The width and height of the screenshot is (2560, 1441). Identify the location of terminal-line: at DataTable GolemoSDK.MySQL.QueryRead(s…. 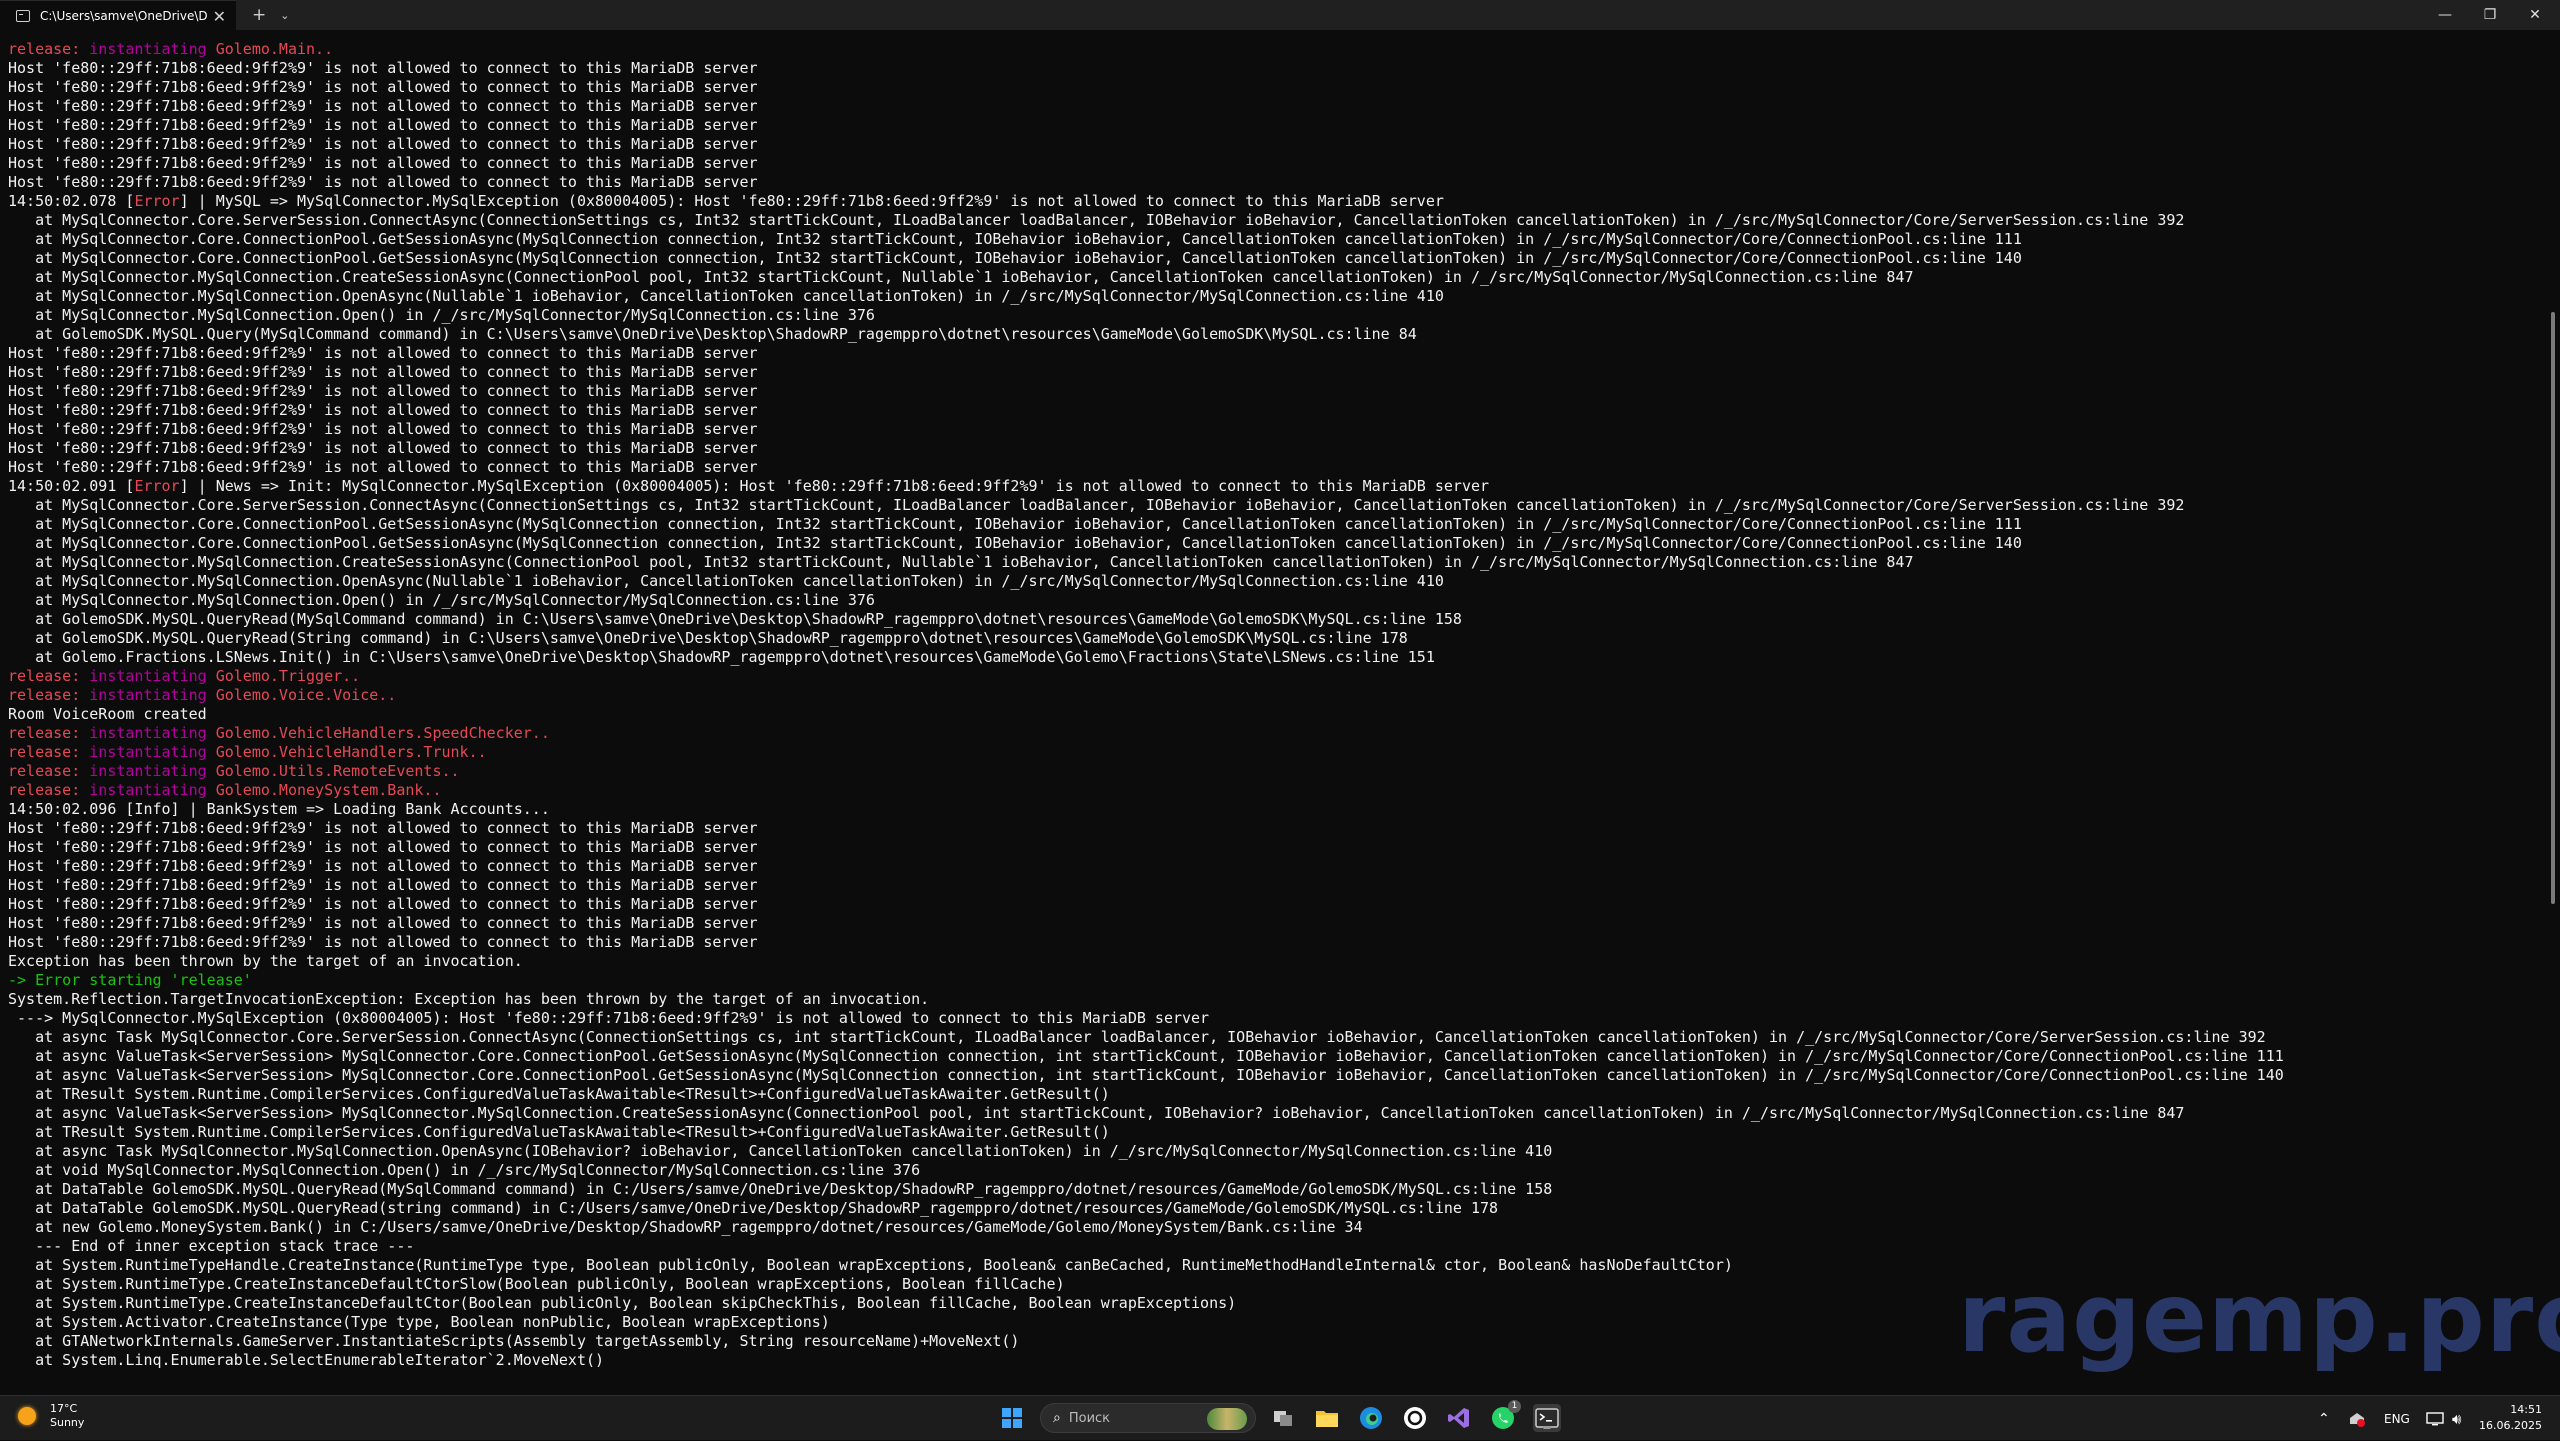
(1278, 1208).